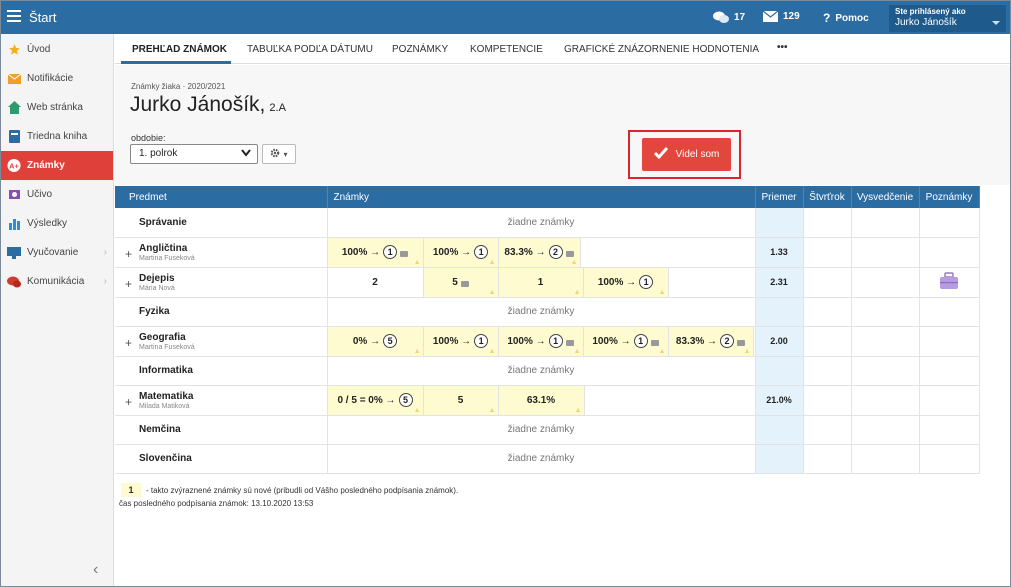  I want to click on subject-cell: Správanie, so click(221, 223).